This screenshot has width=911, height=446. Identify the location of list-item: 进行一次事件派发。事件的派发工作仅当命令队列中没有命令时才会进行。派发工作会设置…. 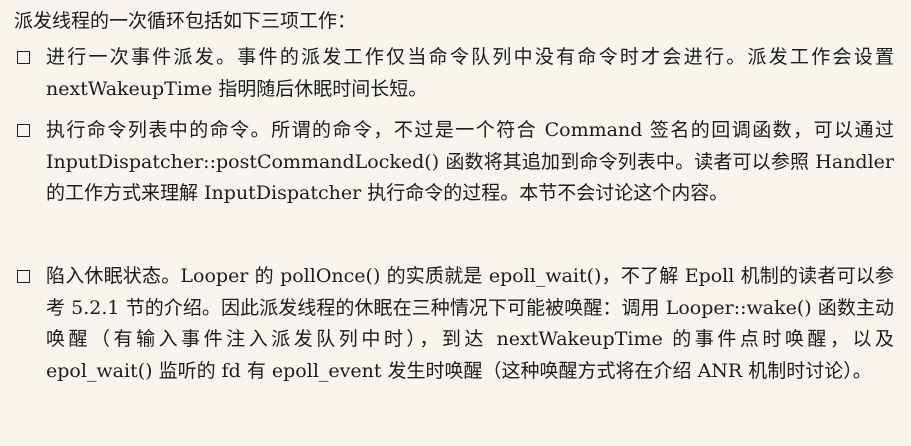
(454, 73).